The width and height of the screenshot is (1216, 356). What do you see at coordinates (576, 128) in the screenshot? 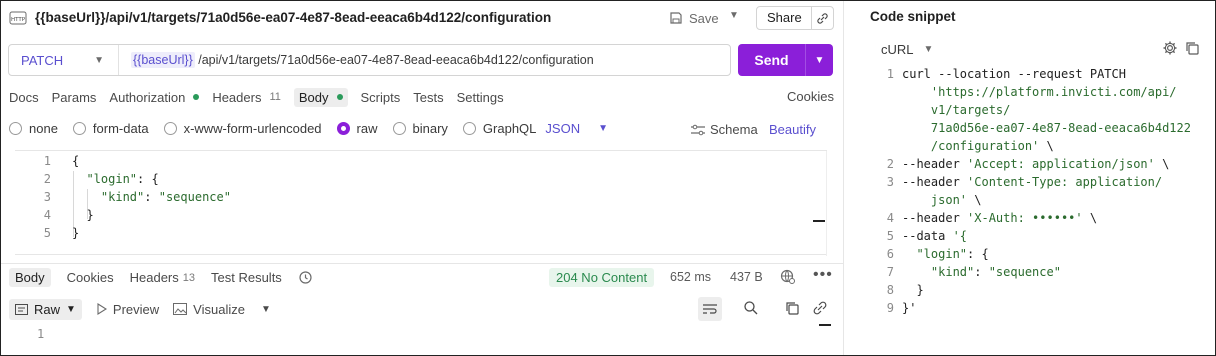
I see `body-format-select: JSON ▼` at bounding box center [576, 128].